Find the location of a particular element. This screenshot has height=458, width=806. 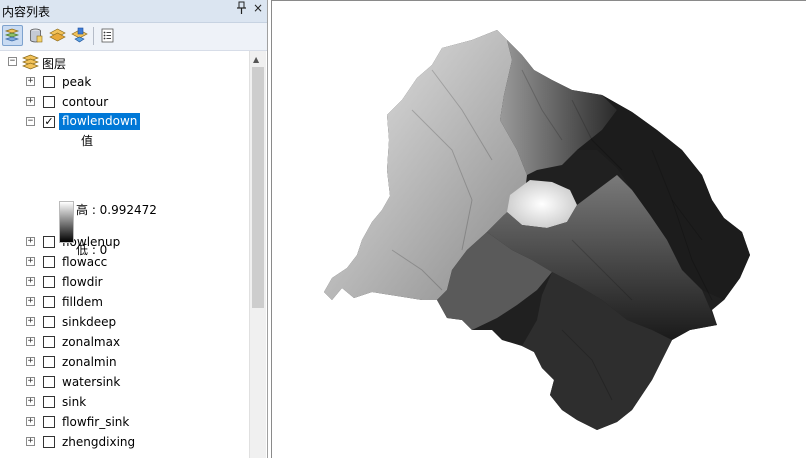

layer-row-sink: + sink is located at coordinates (124, 402).